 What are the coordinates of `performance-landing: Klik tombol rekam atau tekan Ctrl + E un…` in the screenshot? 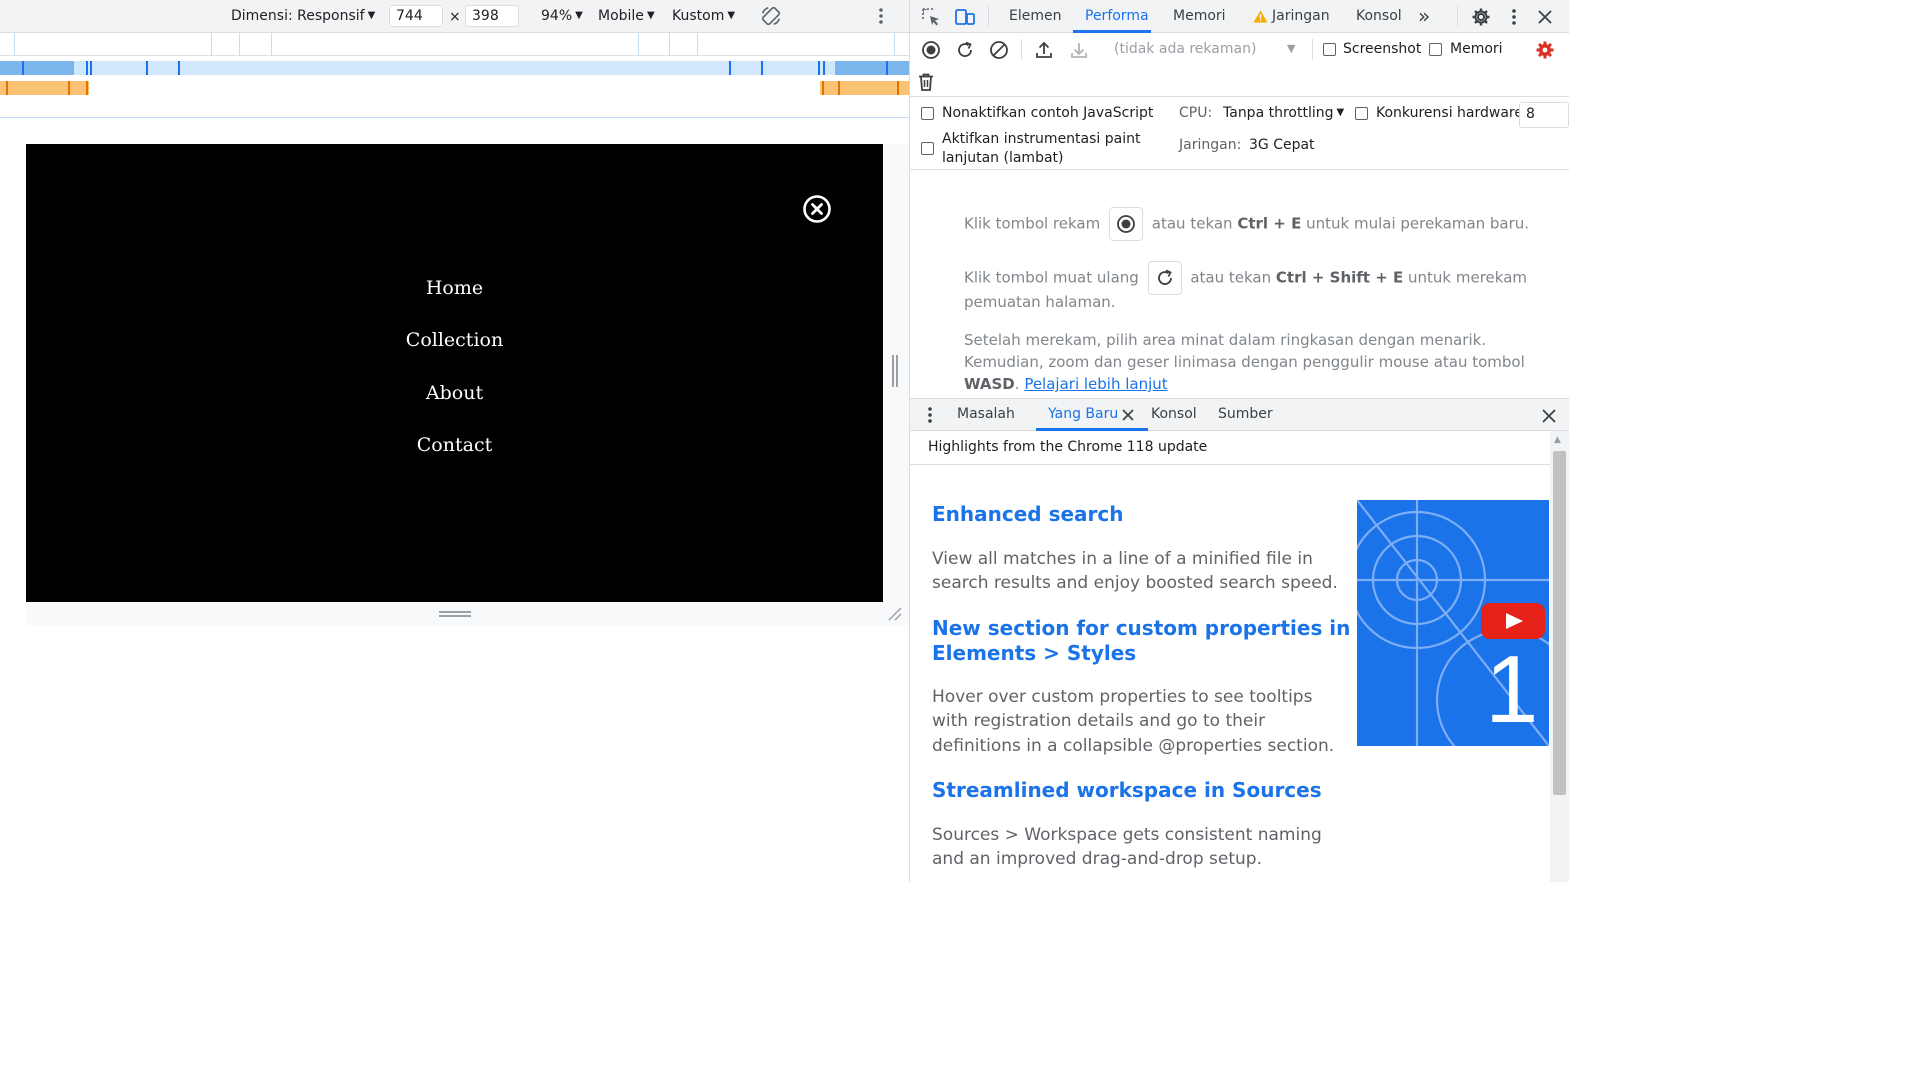 It's located at (1239, 284).